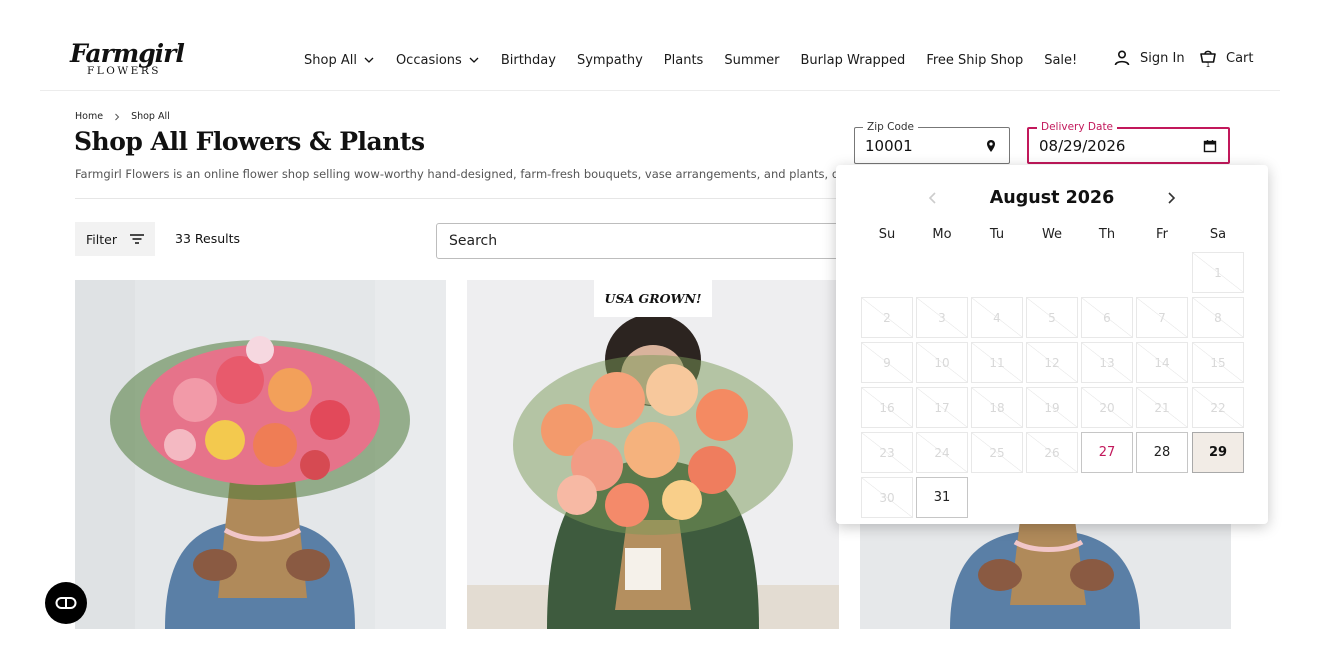 This screenshot has width=1320, height=660. Describe the element at coordinates (1162, 317) in the screenshot. I see `calendar-day-disabled: 7` at that location.